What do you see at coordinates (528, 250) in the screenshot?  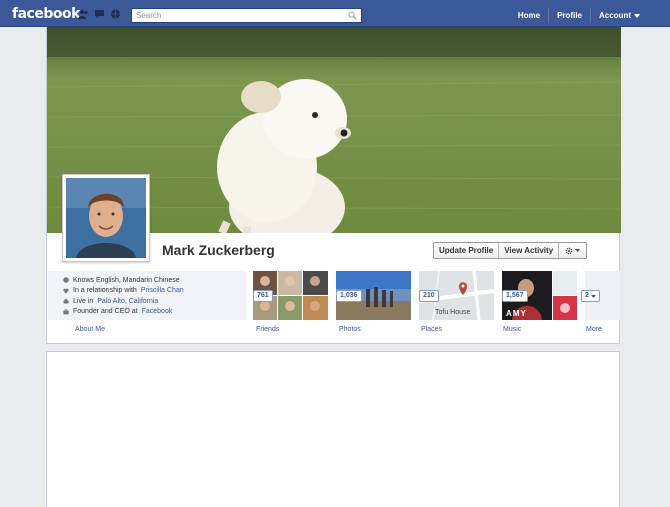 I see `view-activity-button: View Activity` at bounding box center [528, 250].